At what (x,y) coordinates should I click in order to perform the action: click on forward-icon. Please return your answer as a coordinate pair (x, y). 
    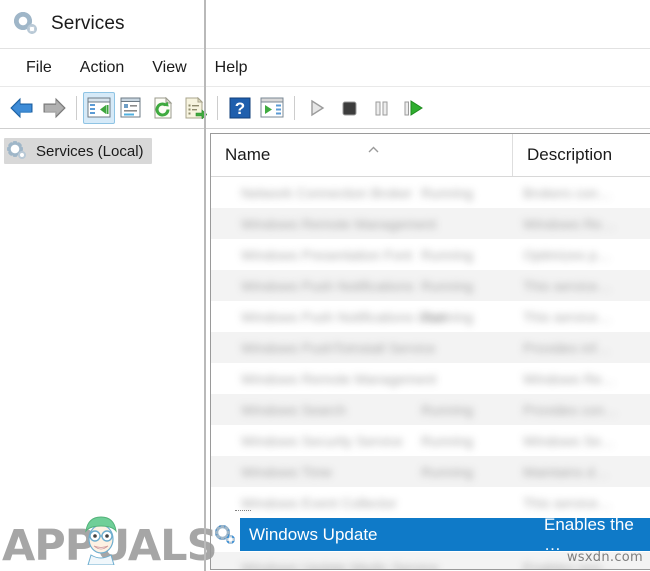
    Looking at the image, I should click on (54, 108).